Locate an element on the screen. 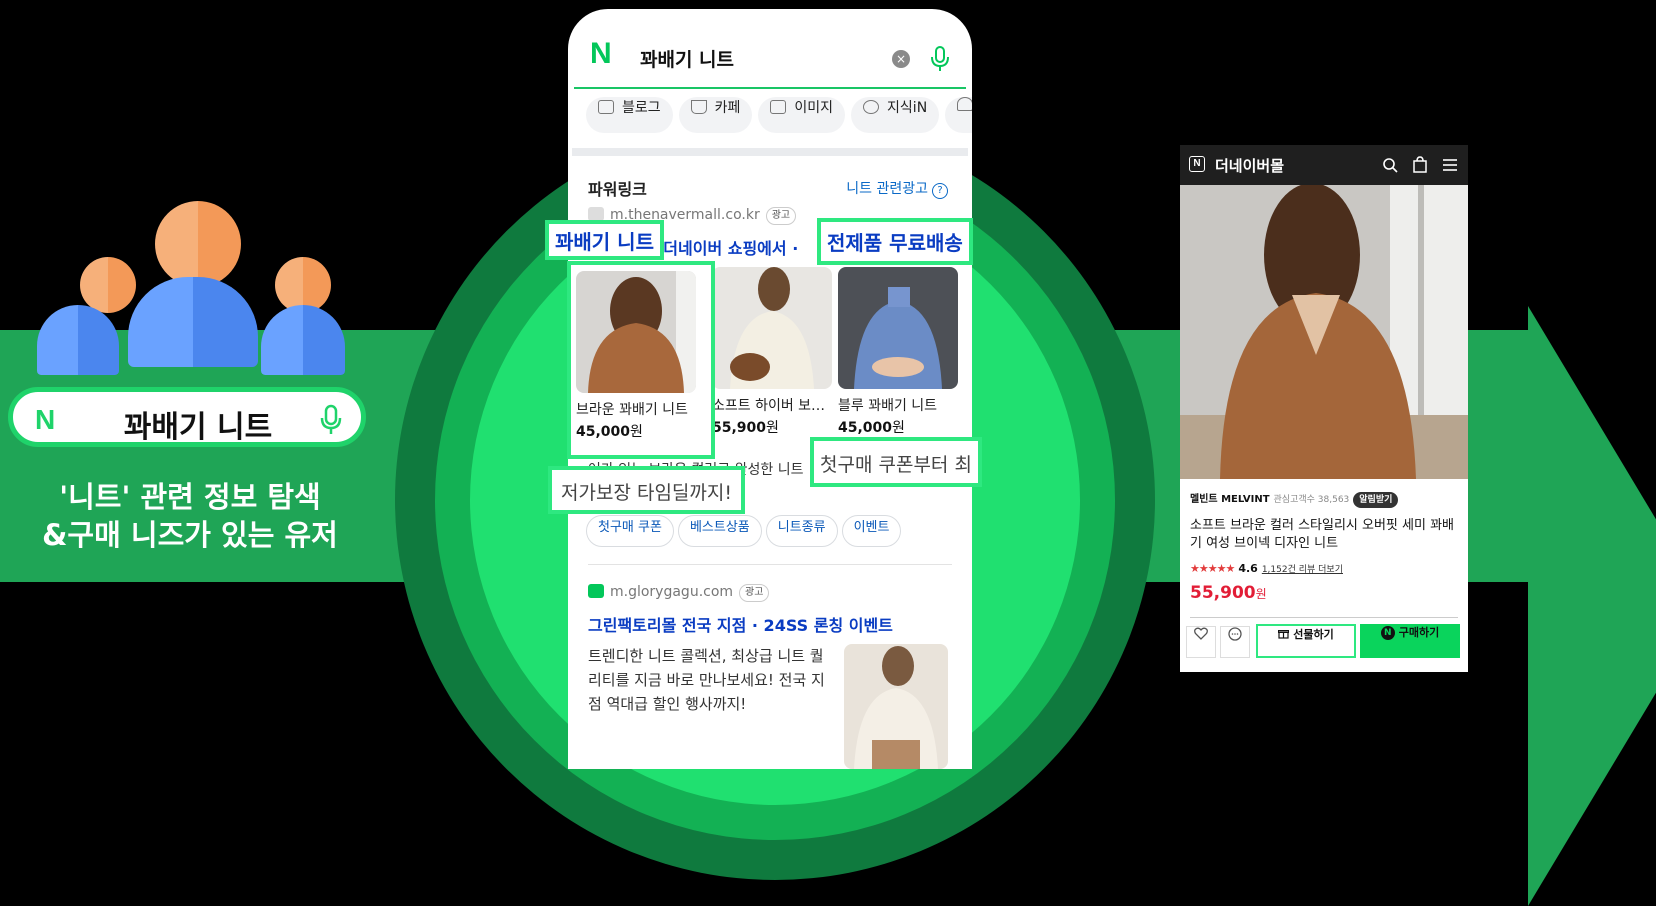 The width and height of the screenshot is (1656, 906). cup-icon is located at coordinates (698, 107).